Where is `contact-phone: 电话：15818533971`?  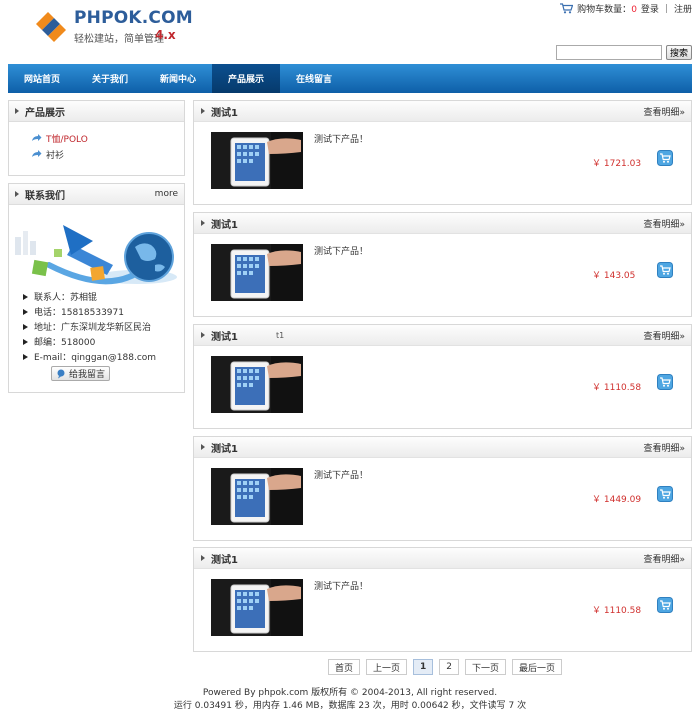 contact-phone: 电话：15818533971 is located at coordinates (79, 313).